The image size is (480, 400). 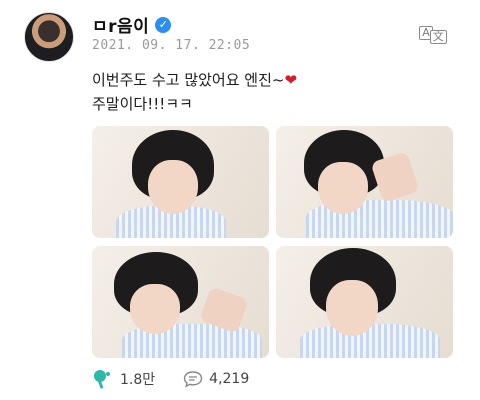 What do you see at coordinates (194, 92) in the screenshot?
I see `post-body: 이번주도 수고 많았어요 엔진~❤ 주말이다!!!ㅋㅋ` at bounding box center [194, 92].